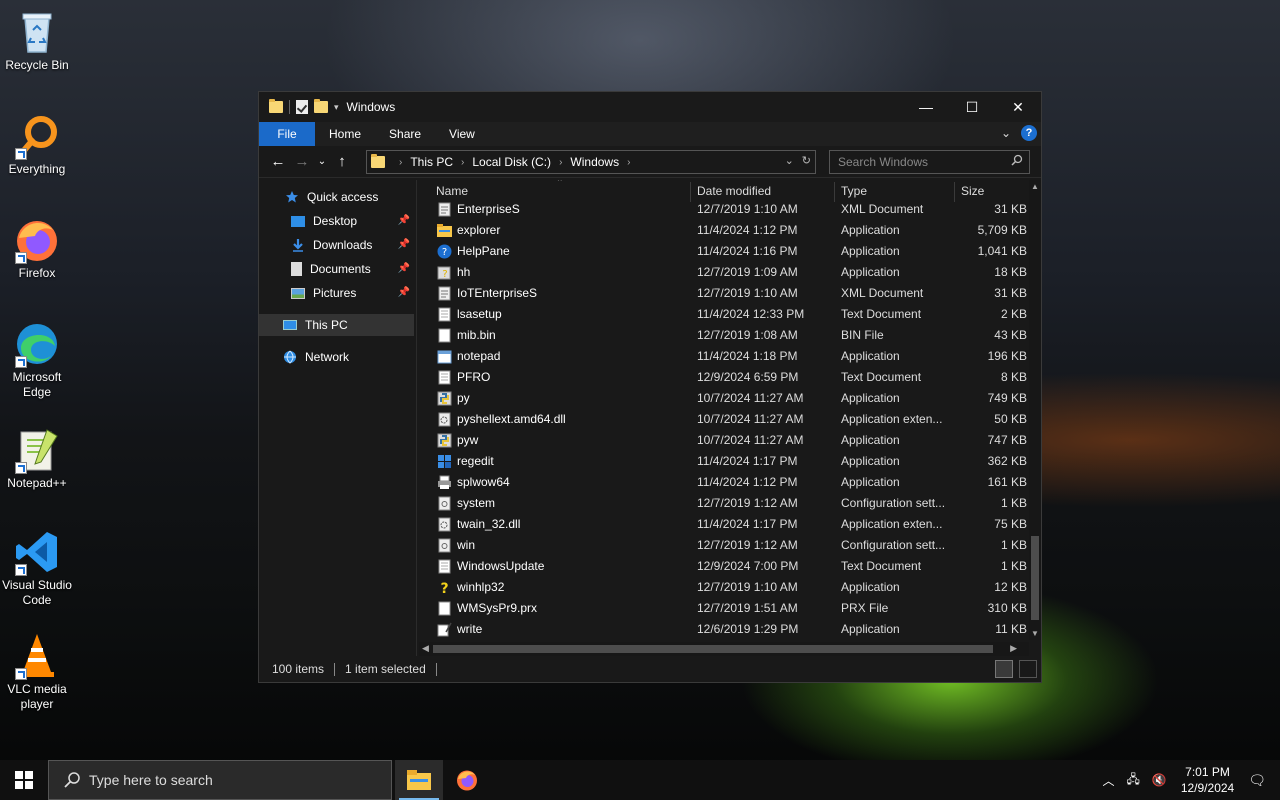 The width and height of the screenshot is (1280, 800). I want to click on table-row: mib.bin 12/7/2019 1:08 AM BIN File 43 KB, so click(724, 335).